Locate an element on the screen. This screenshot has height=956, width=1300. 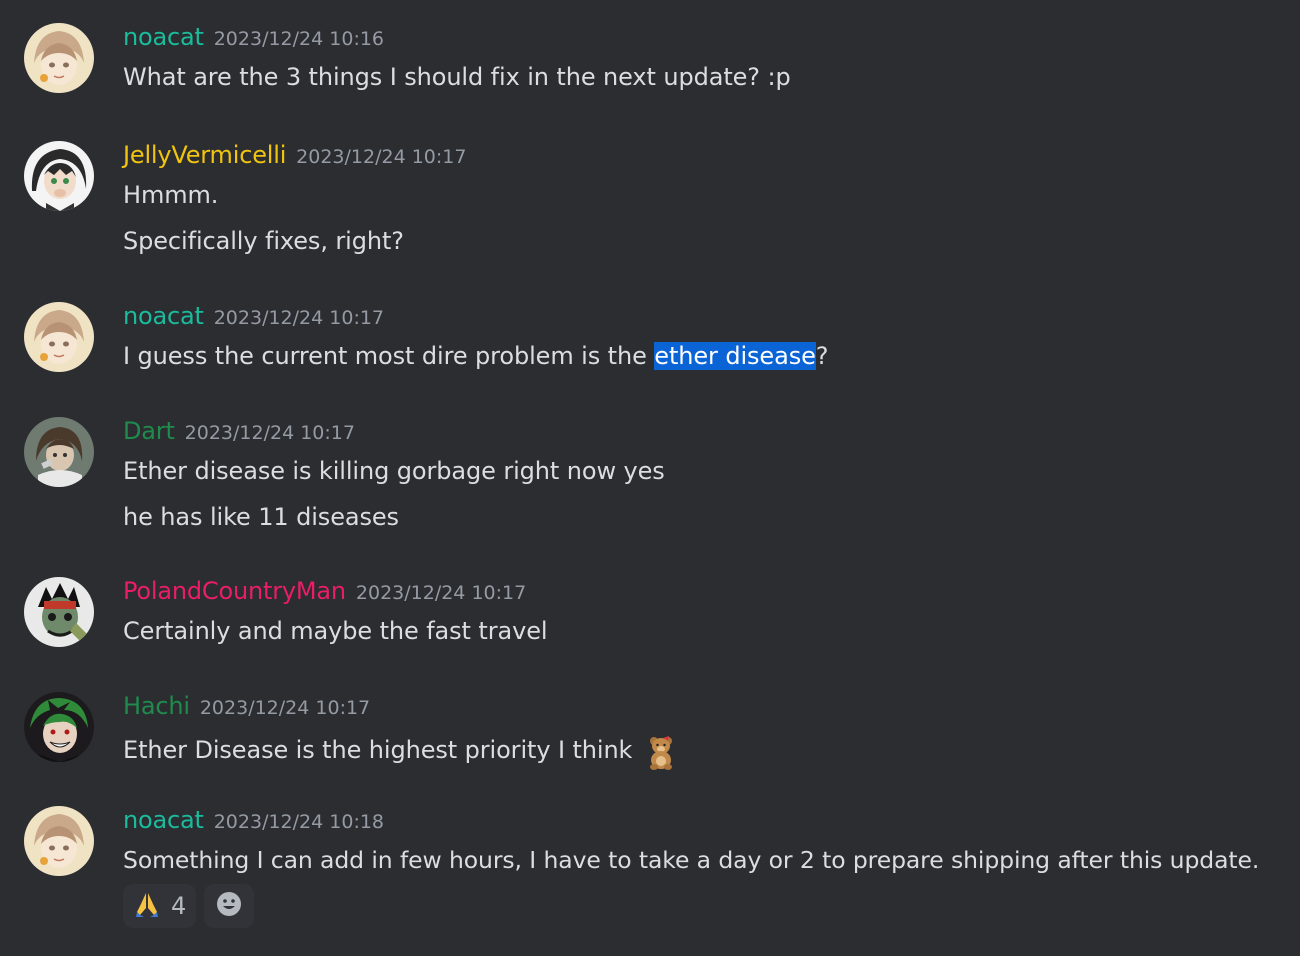
smiley-face-icon is located at coordinates (229, 906).